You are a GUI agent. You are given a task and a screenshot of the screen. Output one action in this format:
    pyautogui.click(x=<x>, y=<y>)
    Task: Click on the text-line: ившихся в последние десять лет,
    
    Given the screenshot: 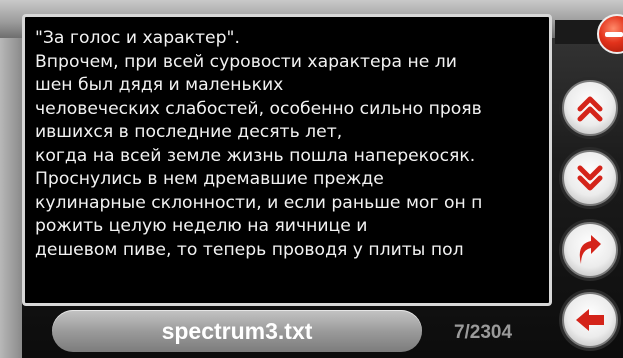 What is the action you would take?
    pyautogui.click(x=189, y=132)
    